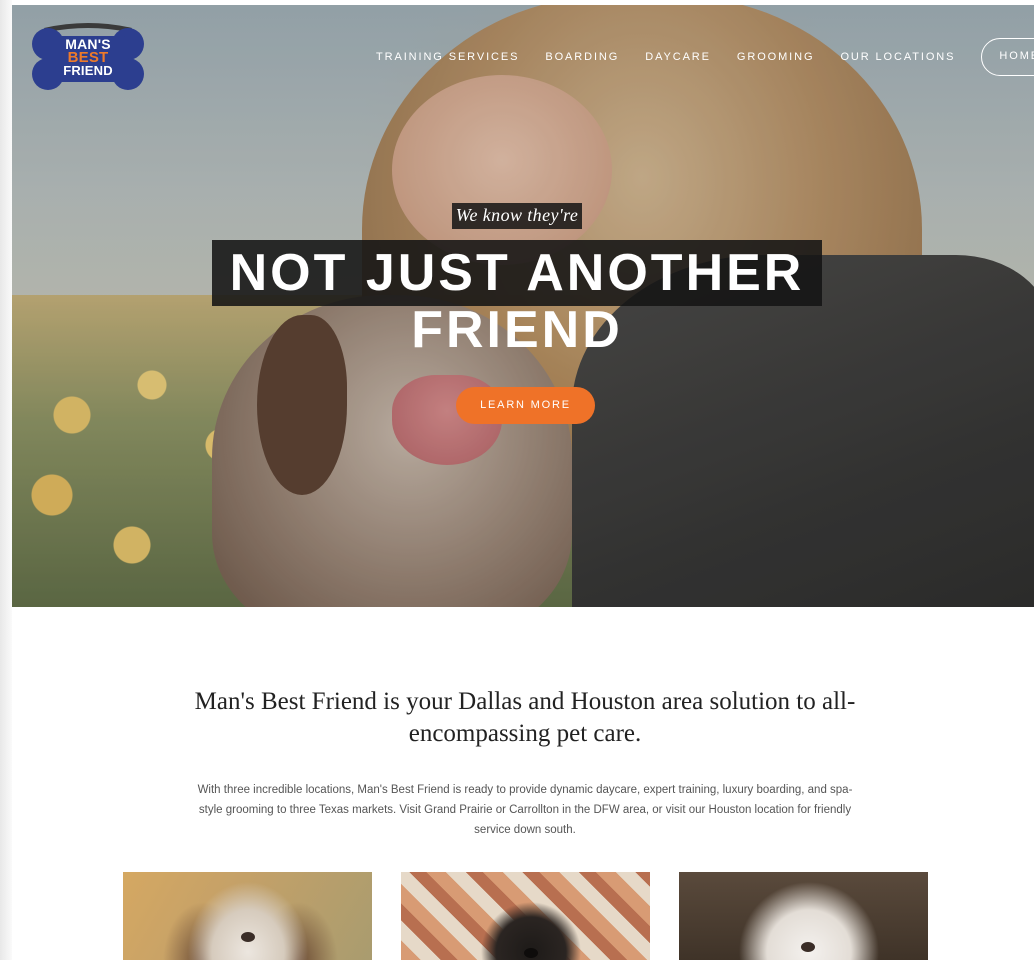  What do you see at coordinates (6, 480) in the screenshot?
I see `page-edge-shadow` at bounding box center [6, 480].